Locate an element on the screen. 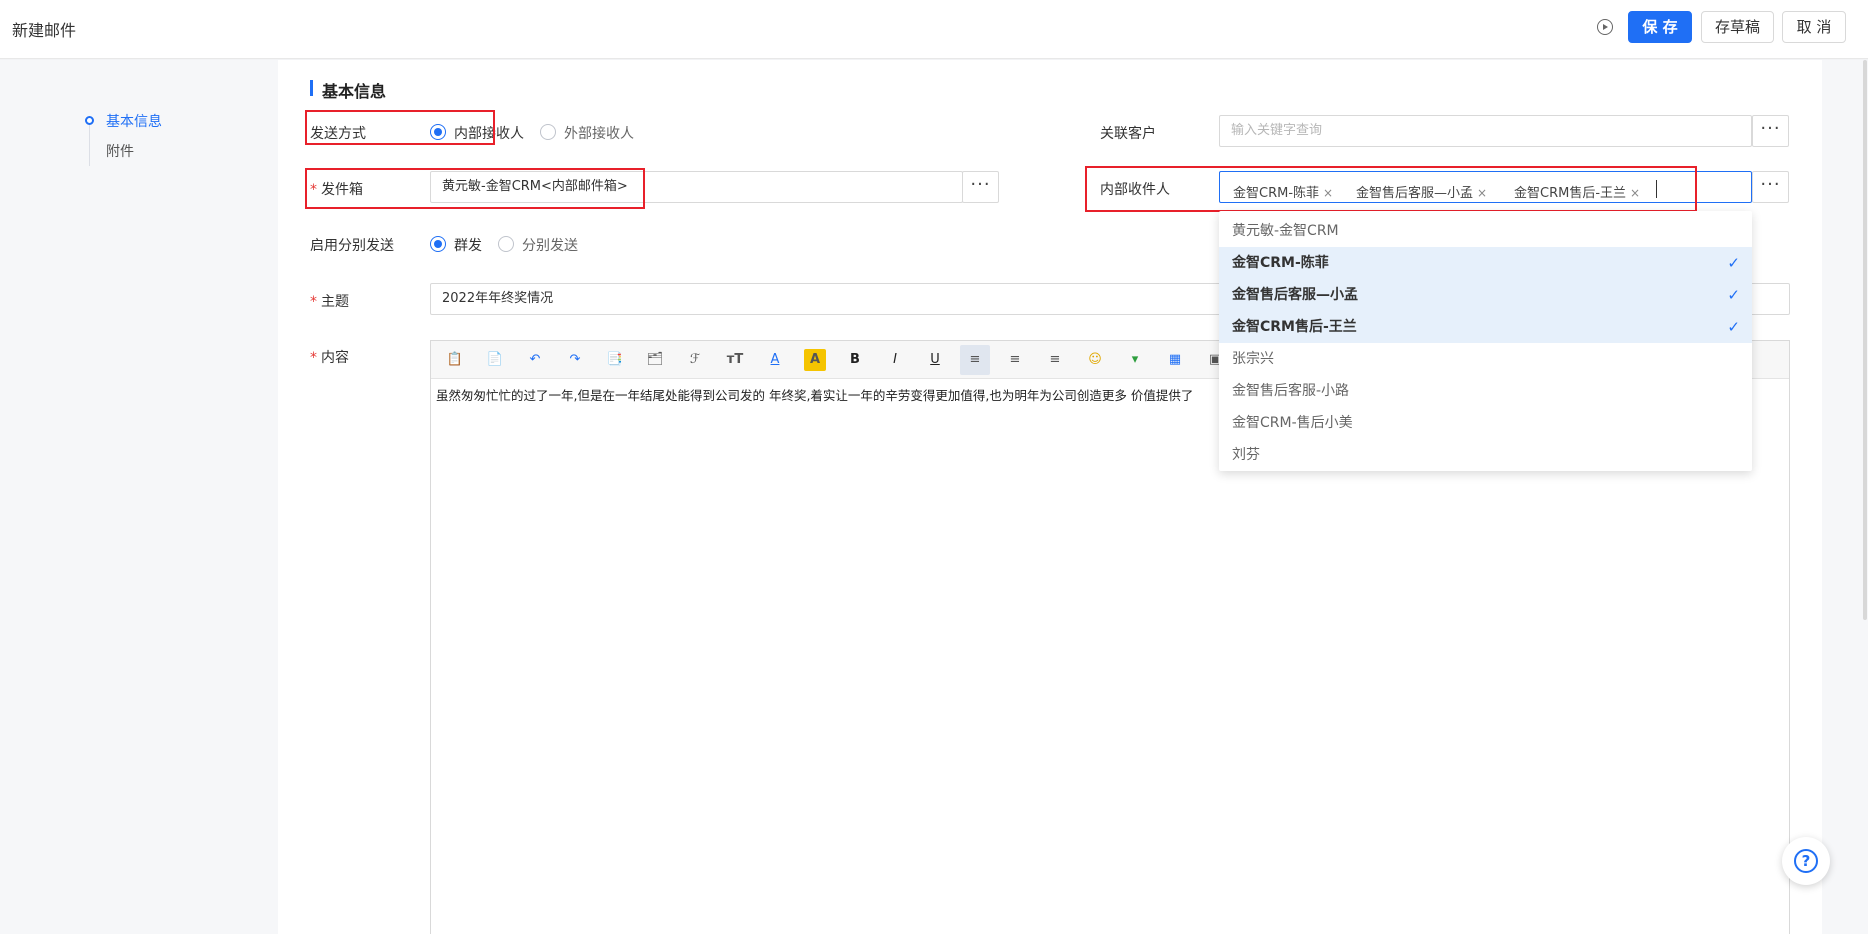  radio-group-send-label: 群发 is located at coordinates (468, 245).